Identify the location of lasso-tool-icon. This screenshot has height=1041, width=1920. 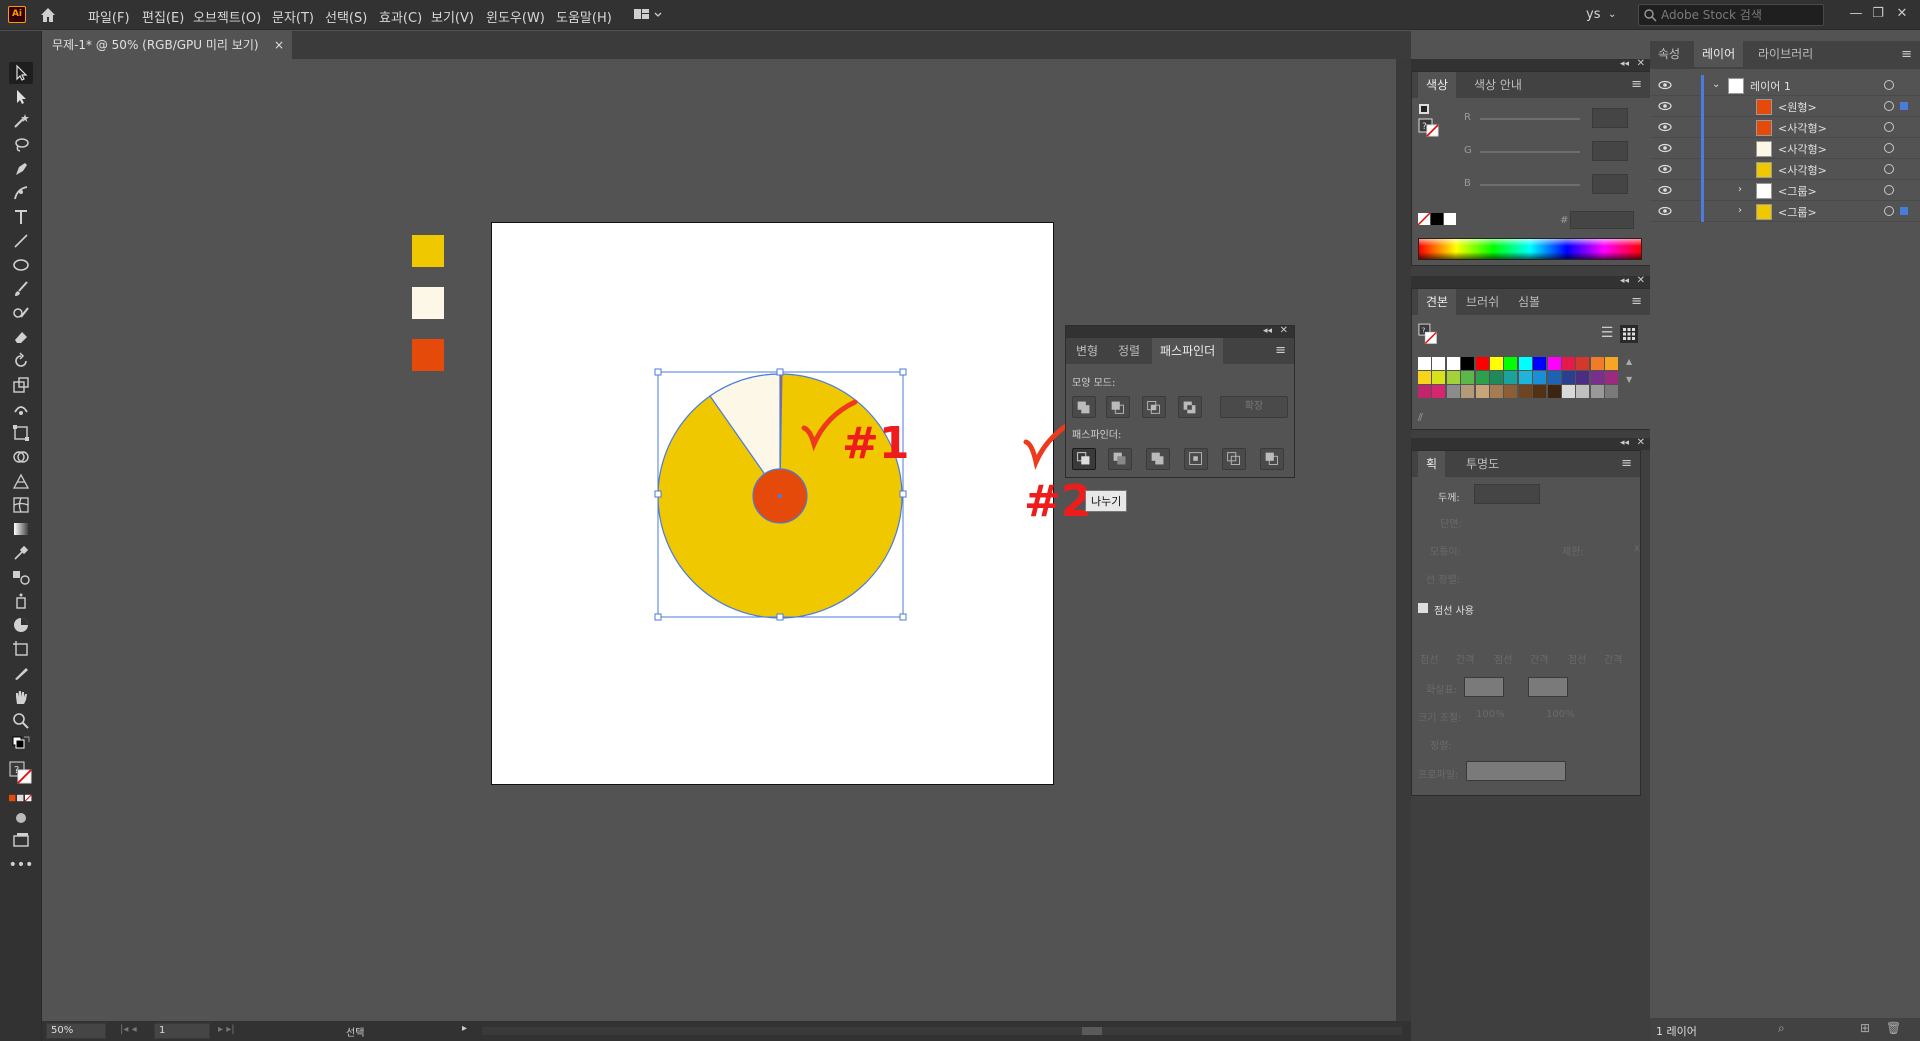
(21, 145).